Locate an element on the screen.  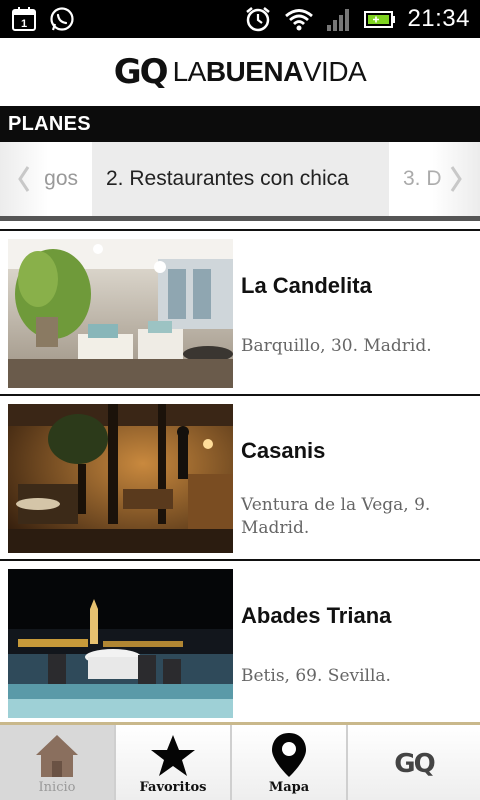
battery-icon is located at coordinates (380, 19).